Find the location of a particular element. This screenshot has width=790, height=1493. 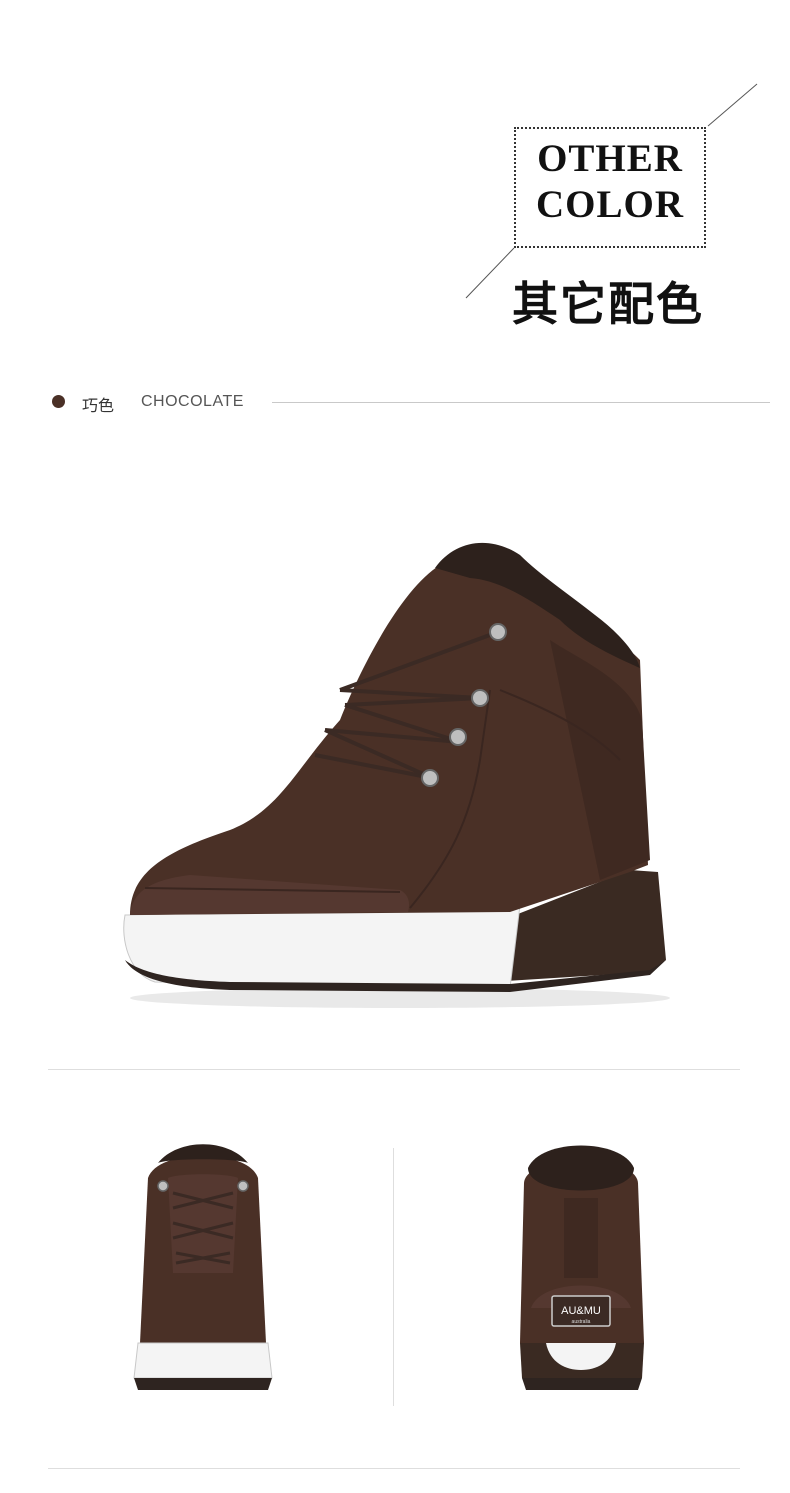

section-divider-bottom is located at coordinates (394, 1468).